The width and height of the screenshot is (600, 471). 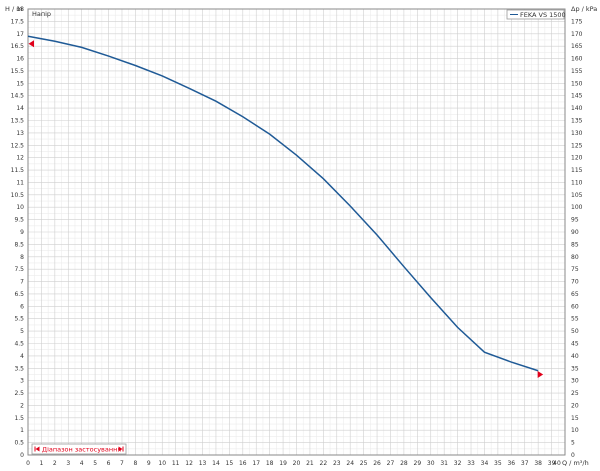 What do you see at coordinates (557, 463) in the screenshot?
I see `x-axis-end-tick-label: 40` at bounding box center [557, 463].